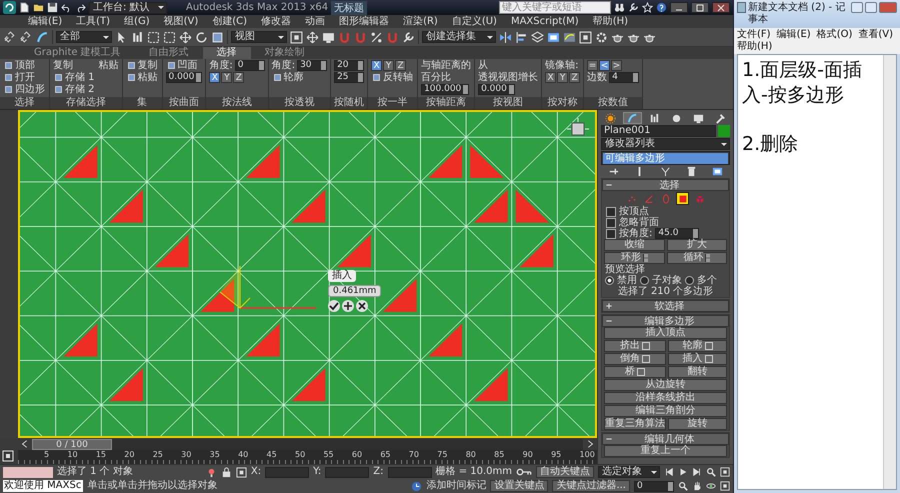  I want to click on time-tag-icon, so click(416, 486).